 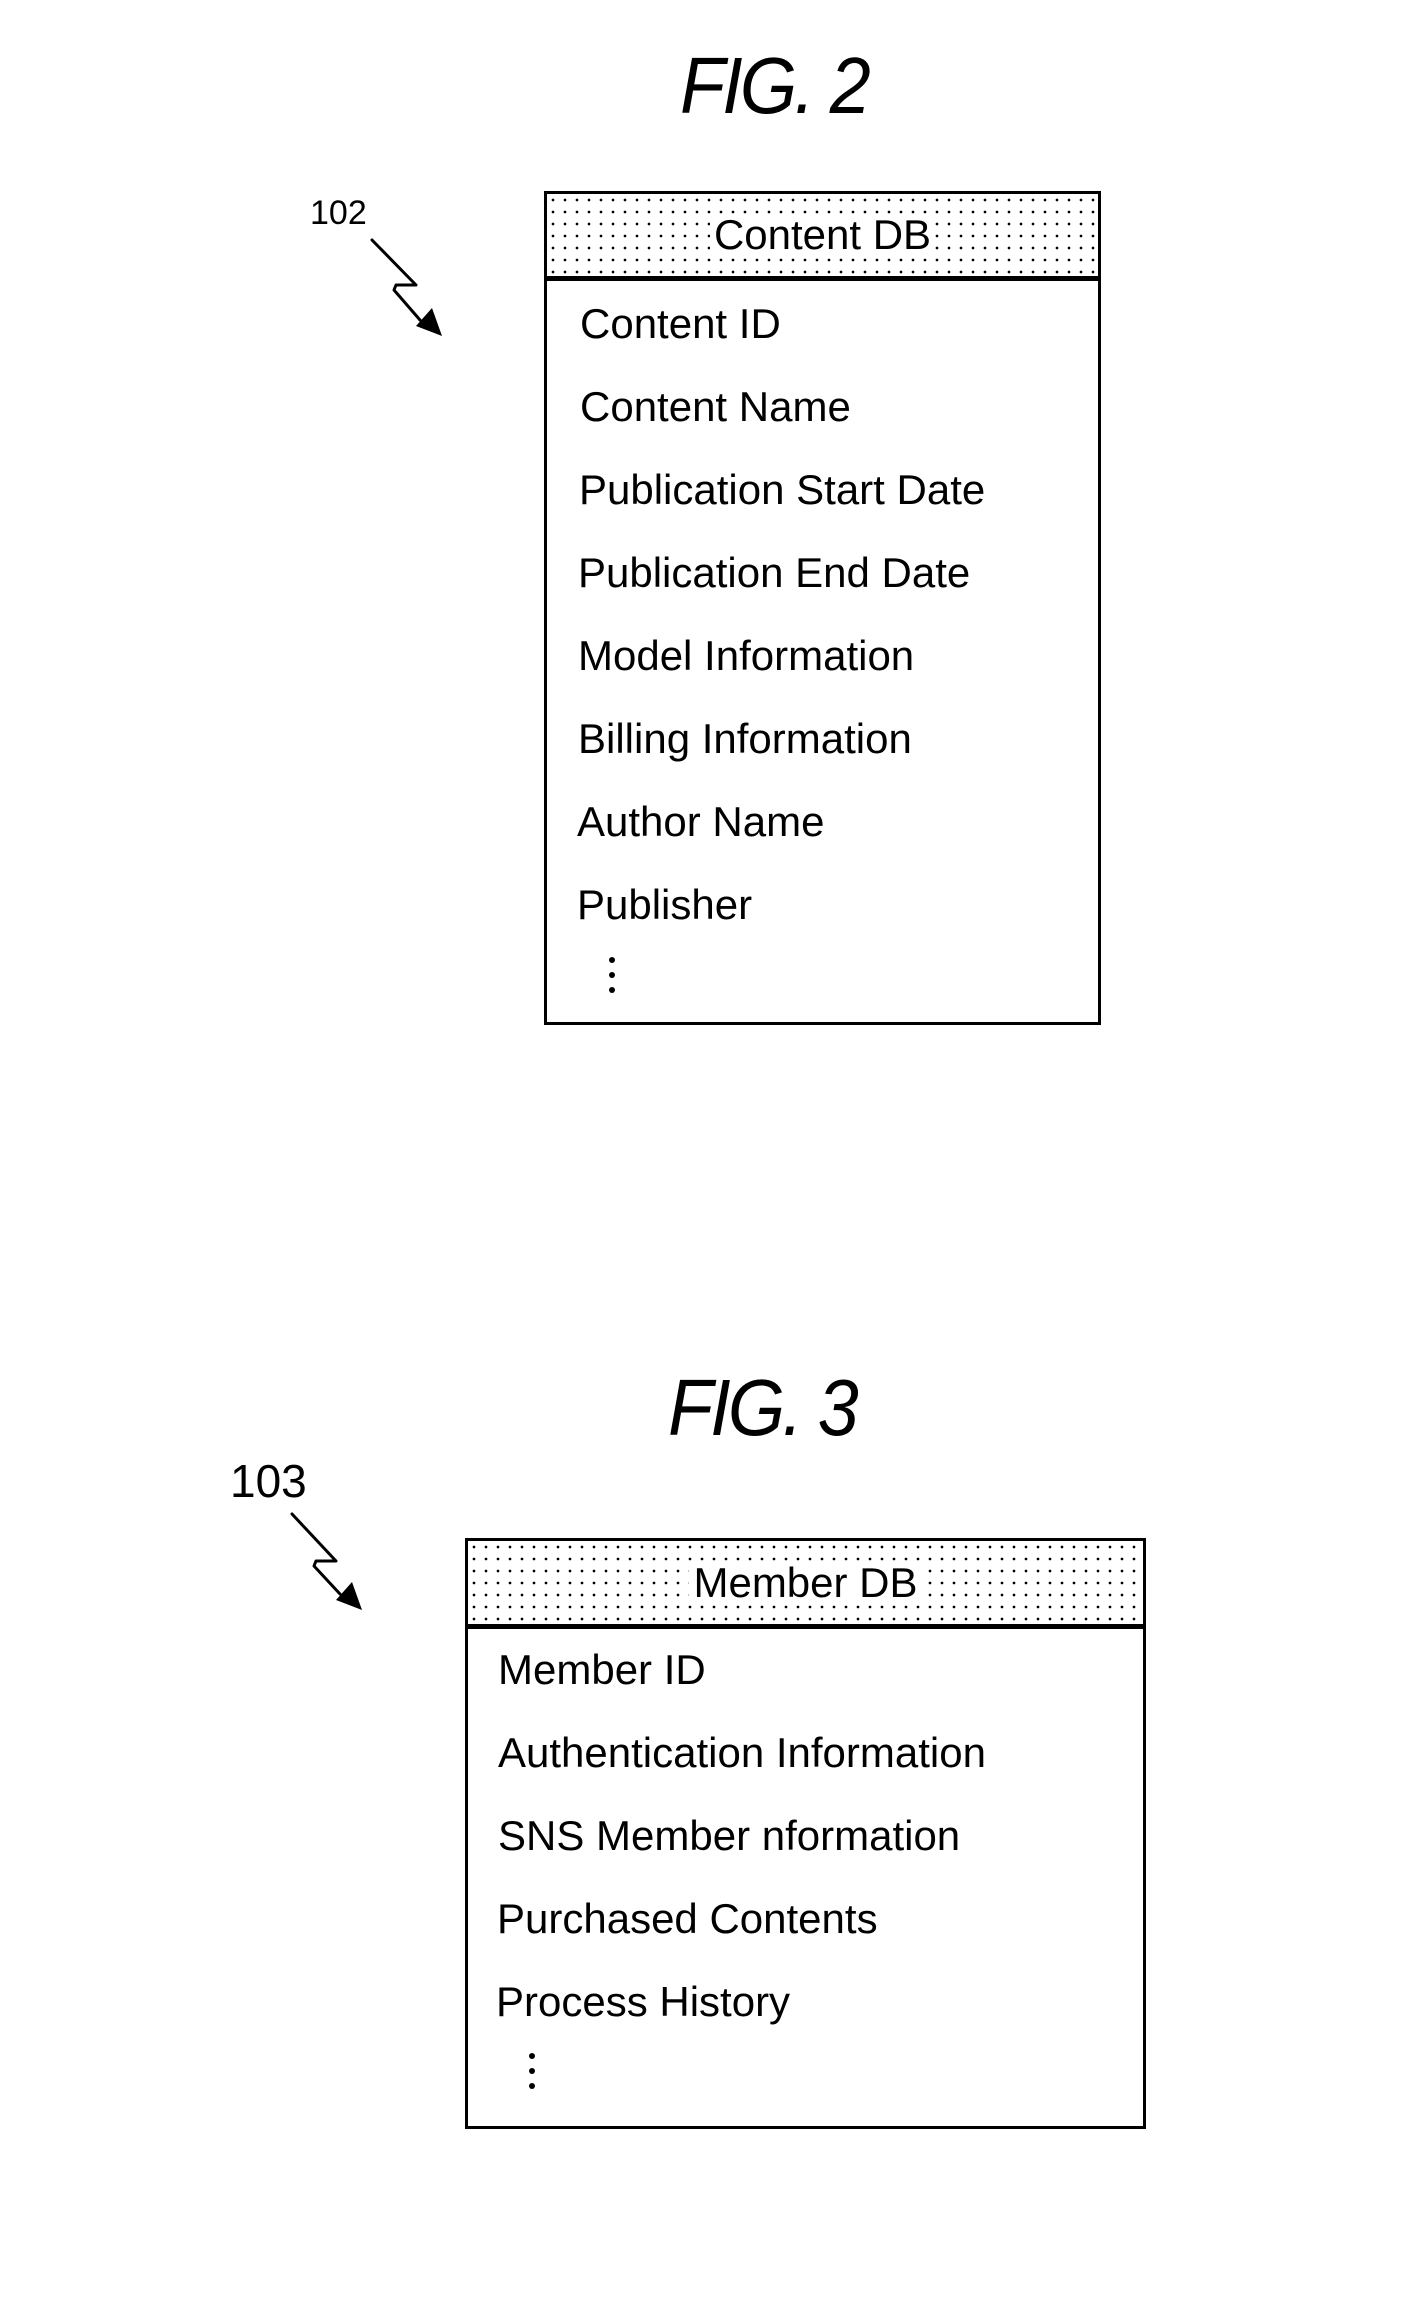 What do you see at coordinates (602, 1669) in the screenshot?
I see `field-member-id: Member ID` at bounding box center [602, 1669].